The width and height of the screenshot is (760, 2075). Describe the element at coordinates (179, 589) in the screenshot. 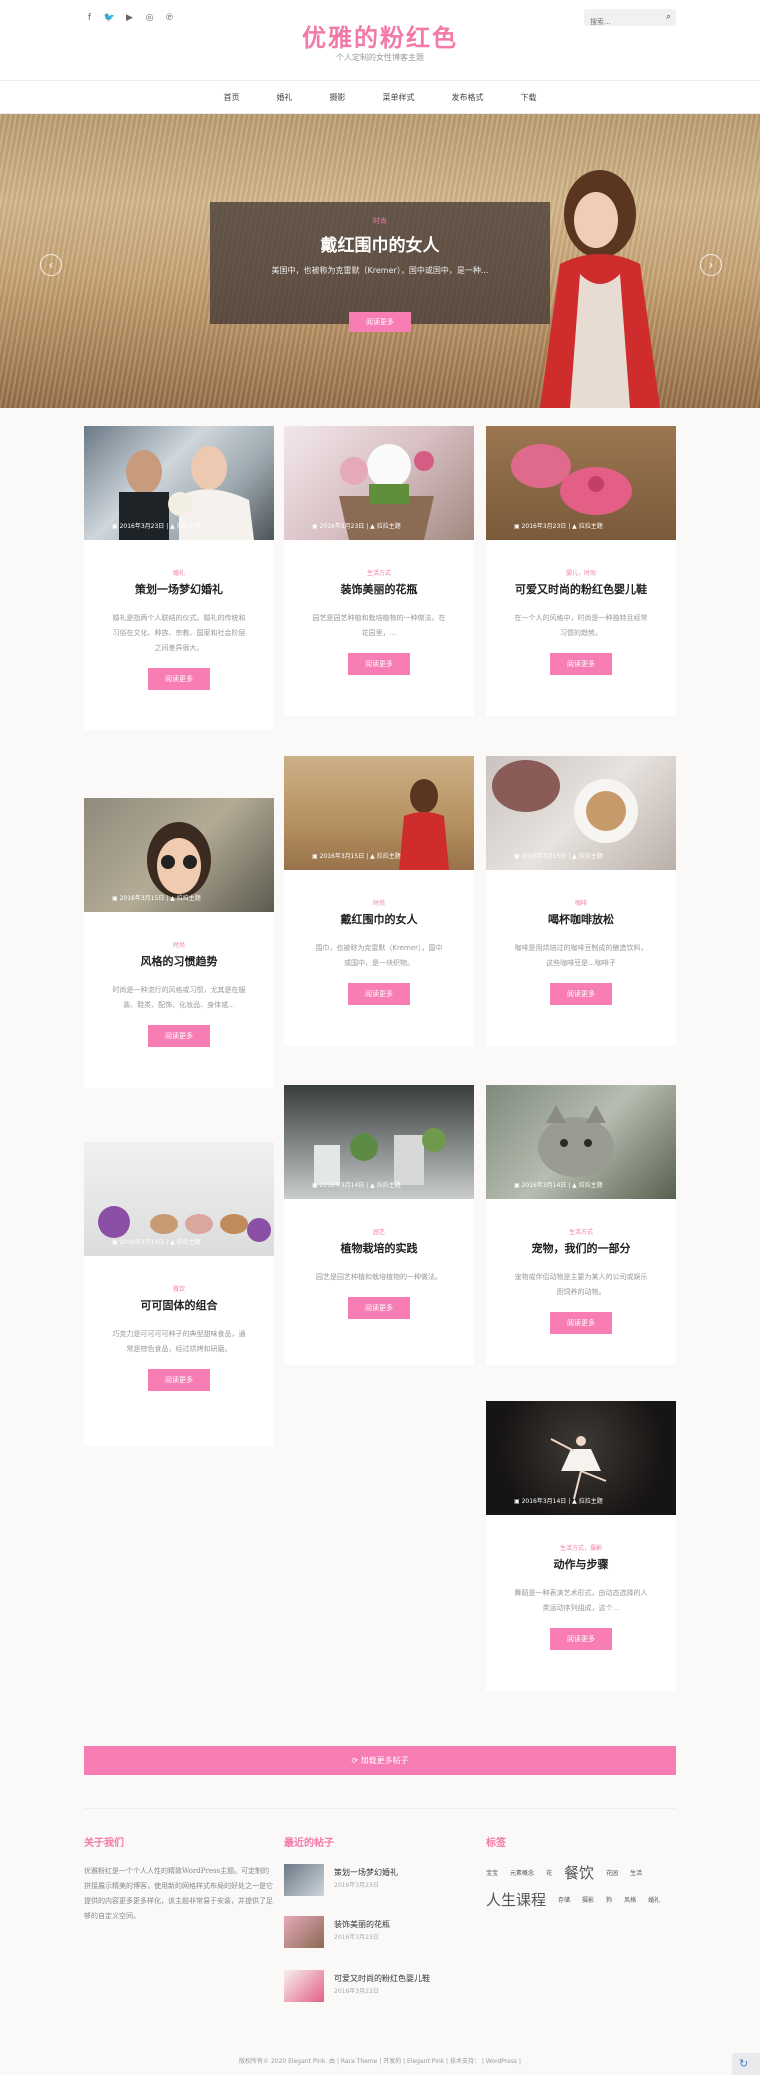

I see `post-title: 策划一场梦幻婚礼` at that location.